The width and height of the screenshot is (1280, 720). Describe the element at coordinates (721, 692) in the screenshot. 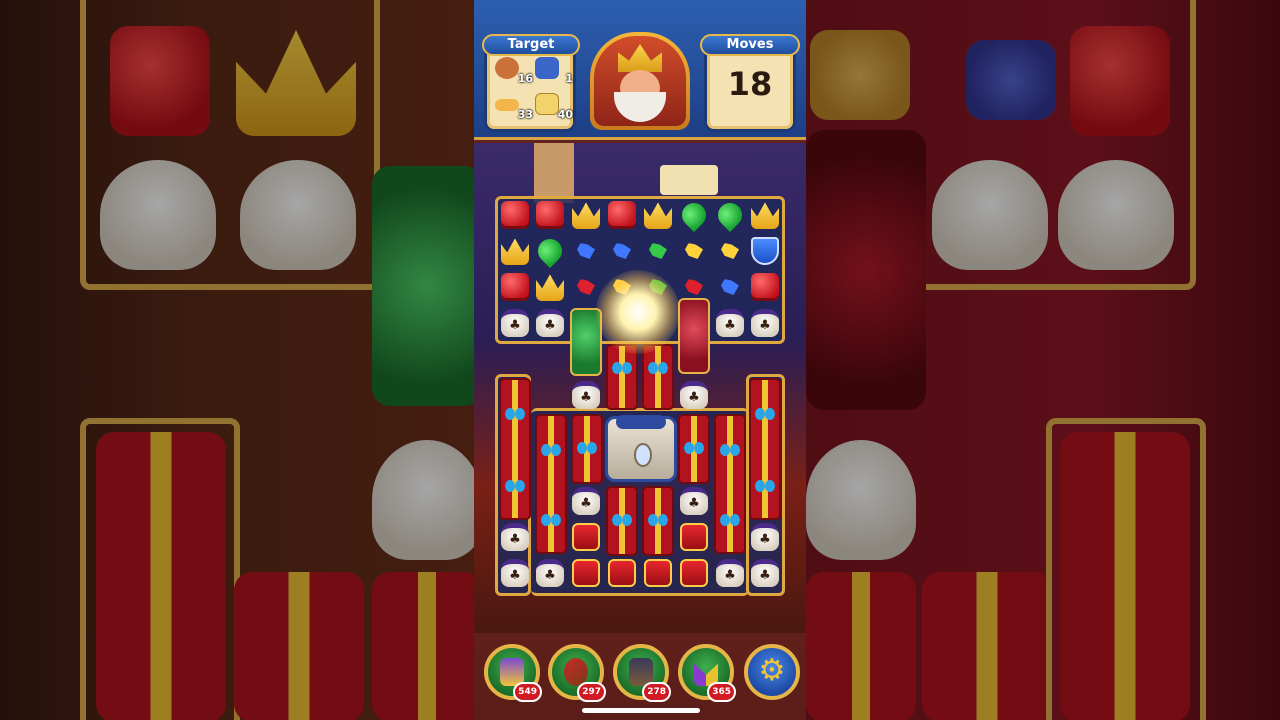

I see `booster-count: 365` at that location.